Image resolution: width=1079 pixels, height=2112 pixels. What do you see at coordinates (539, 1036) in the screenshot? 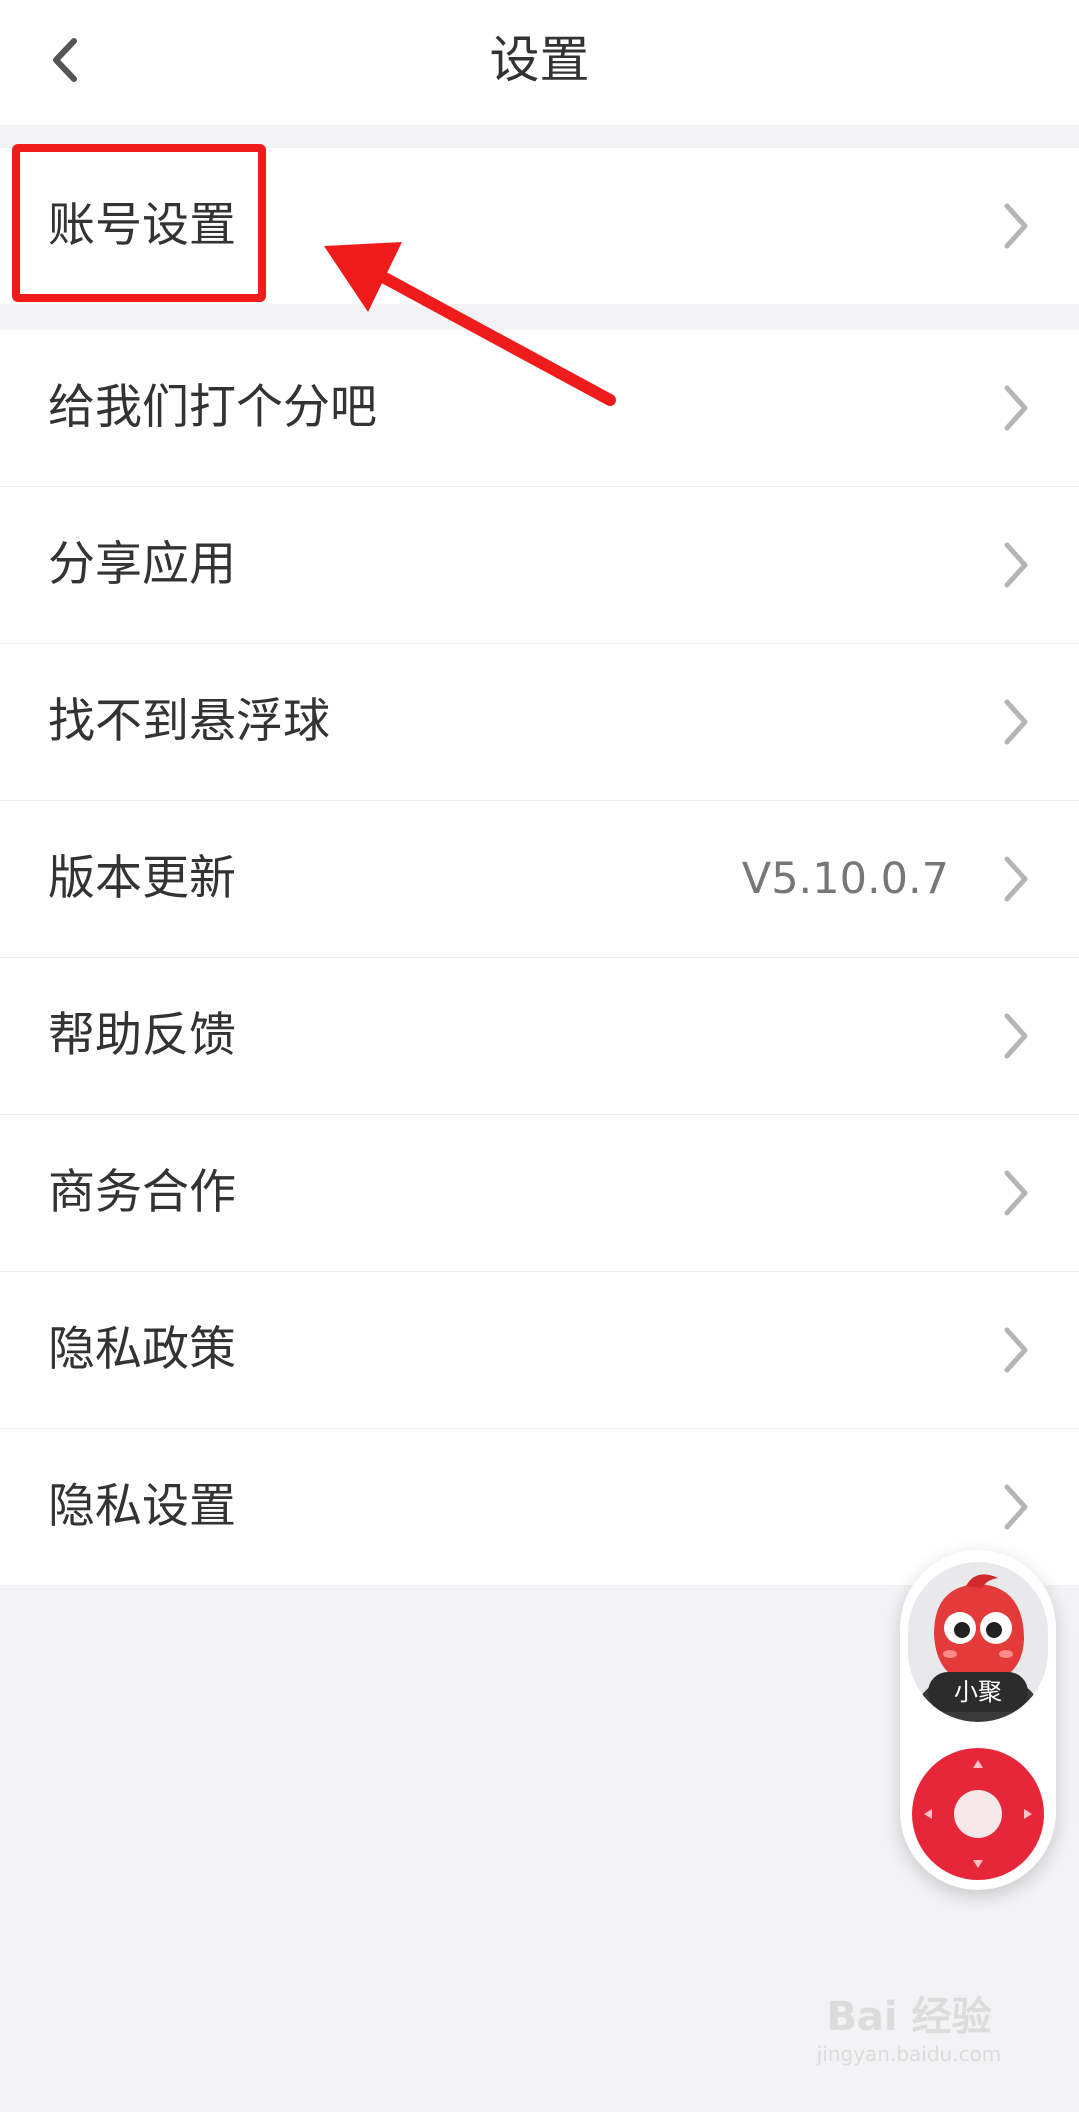
I see `settings-item-help-feedback: 帮助反馈` at bounding box center [539, 1036].